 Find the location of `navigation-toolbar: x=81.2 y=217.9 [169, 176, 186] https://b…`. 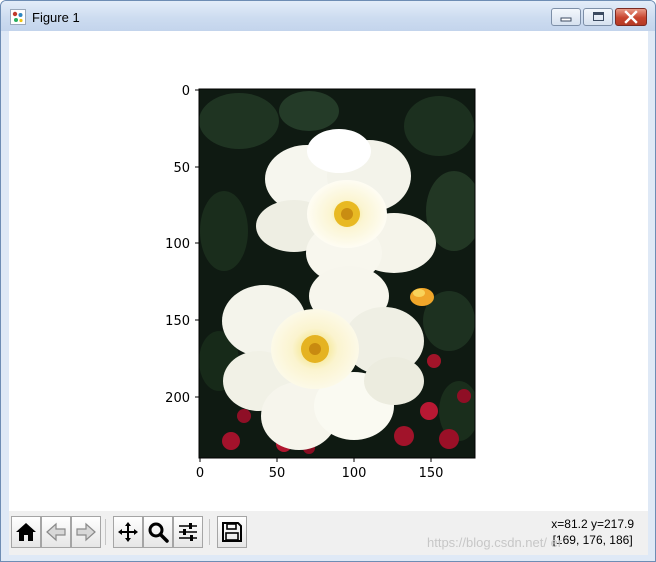

navigation-toolbar: x=81.2 y=217.9 [169, 176, 186] https://b… is located at coordinates (328, 533).